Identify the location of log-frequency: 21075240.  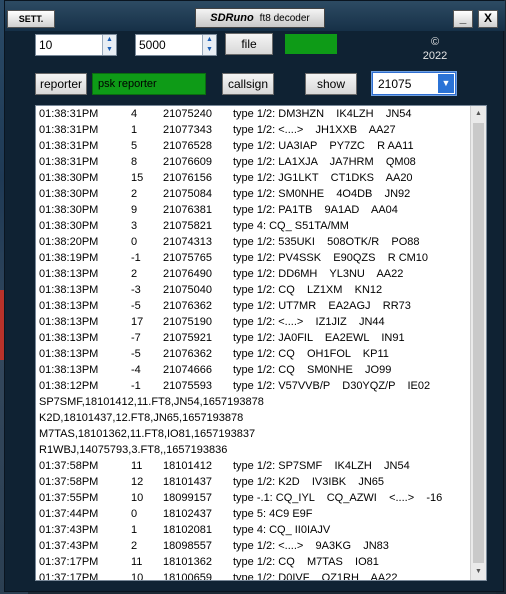
(187, 114).